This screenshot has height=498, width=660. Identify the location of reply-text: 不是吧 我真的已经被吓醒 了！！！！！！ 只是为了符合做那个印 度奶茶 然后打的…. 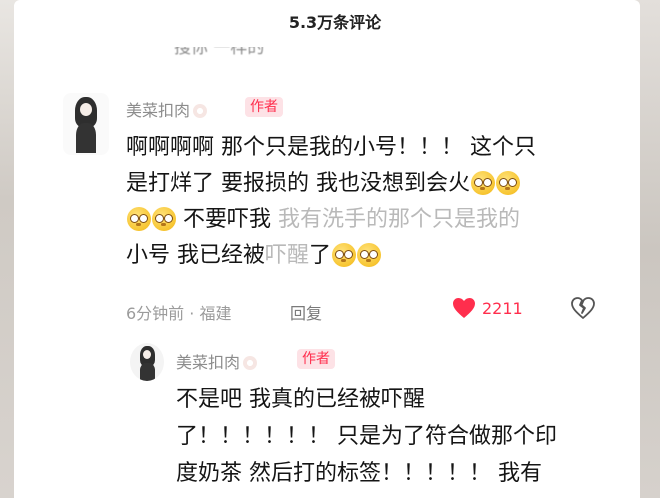
(366, 436).